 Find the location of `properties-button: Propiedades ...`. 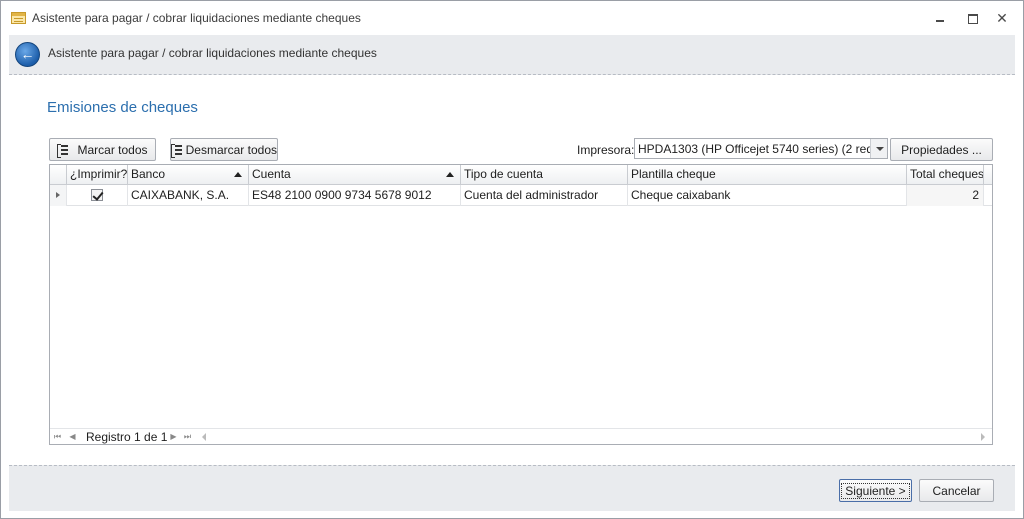

properties-button: Propiedades ... is located at coordinates (941, 149).